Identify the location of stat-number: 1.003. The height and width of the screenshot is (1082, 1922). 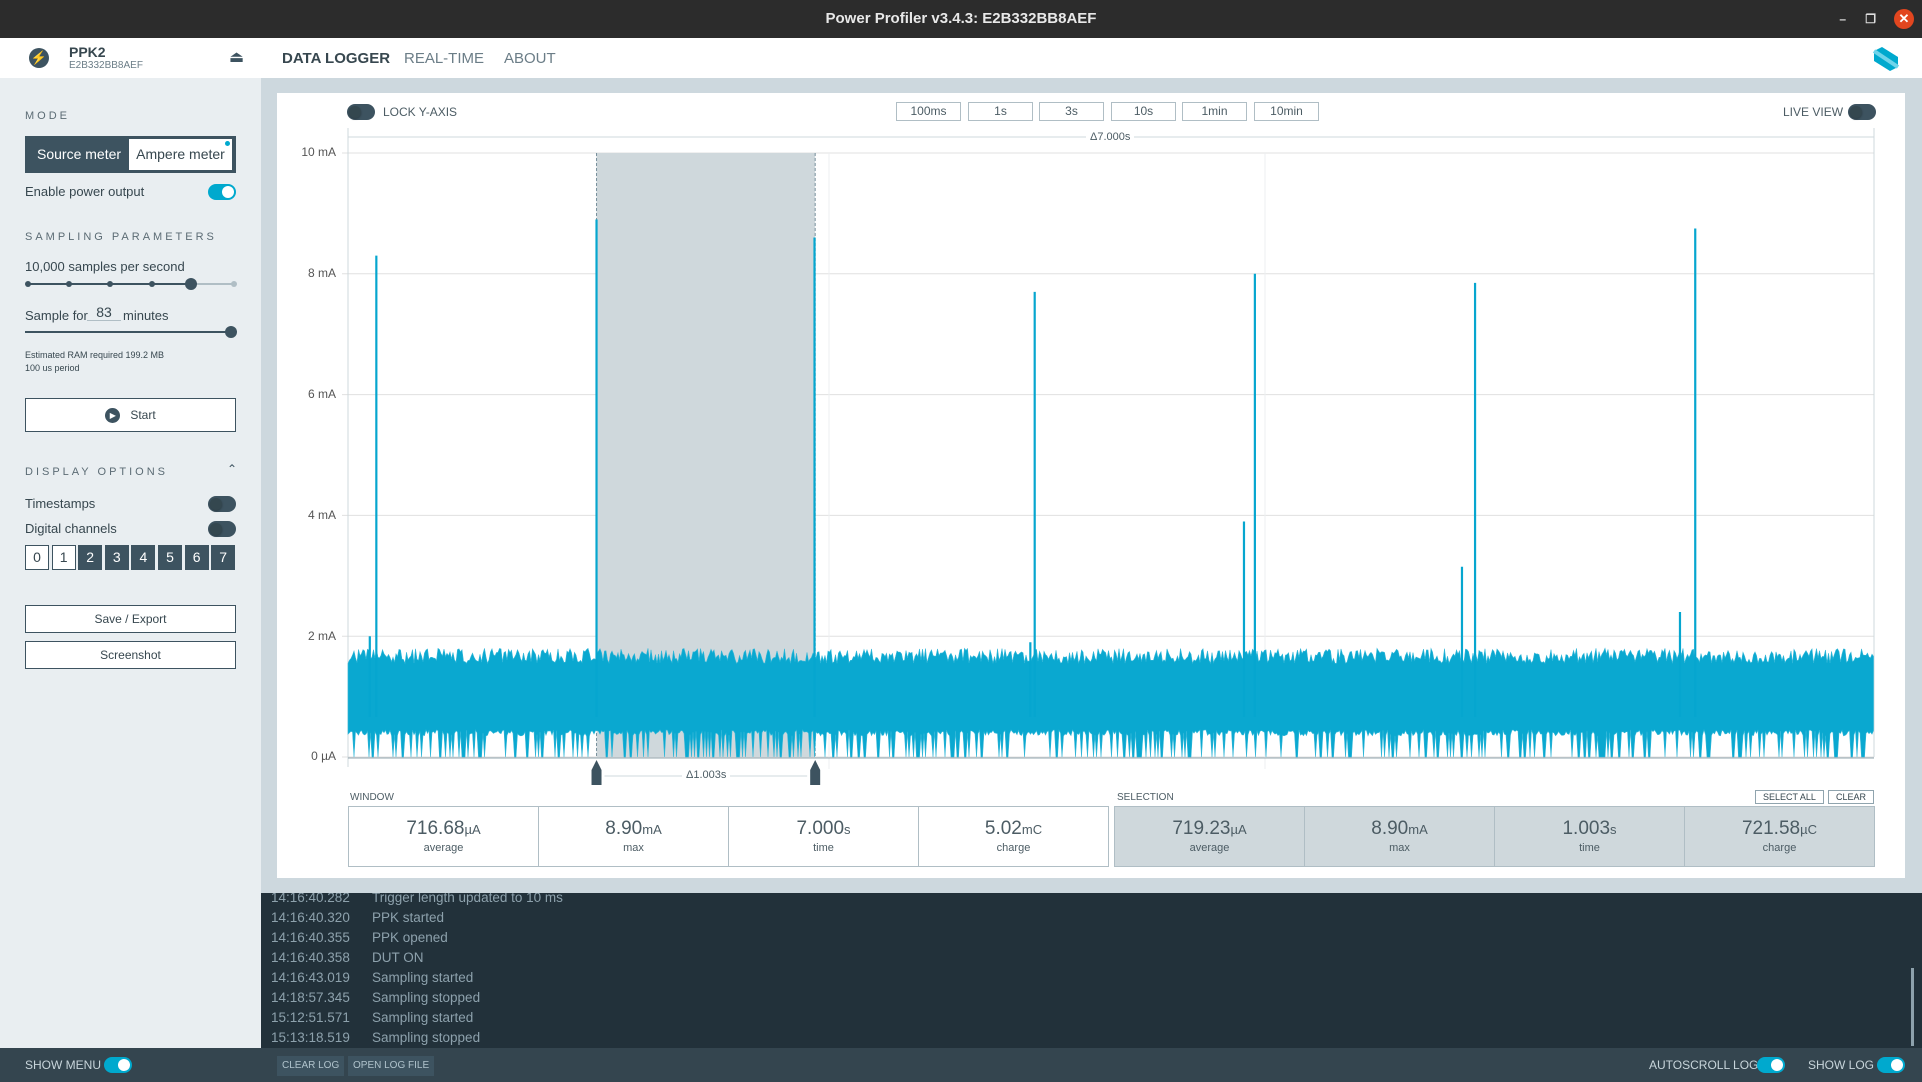
(1586, 828).